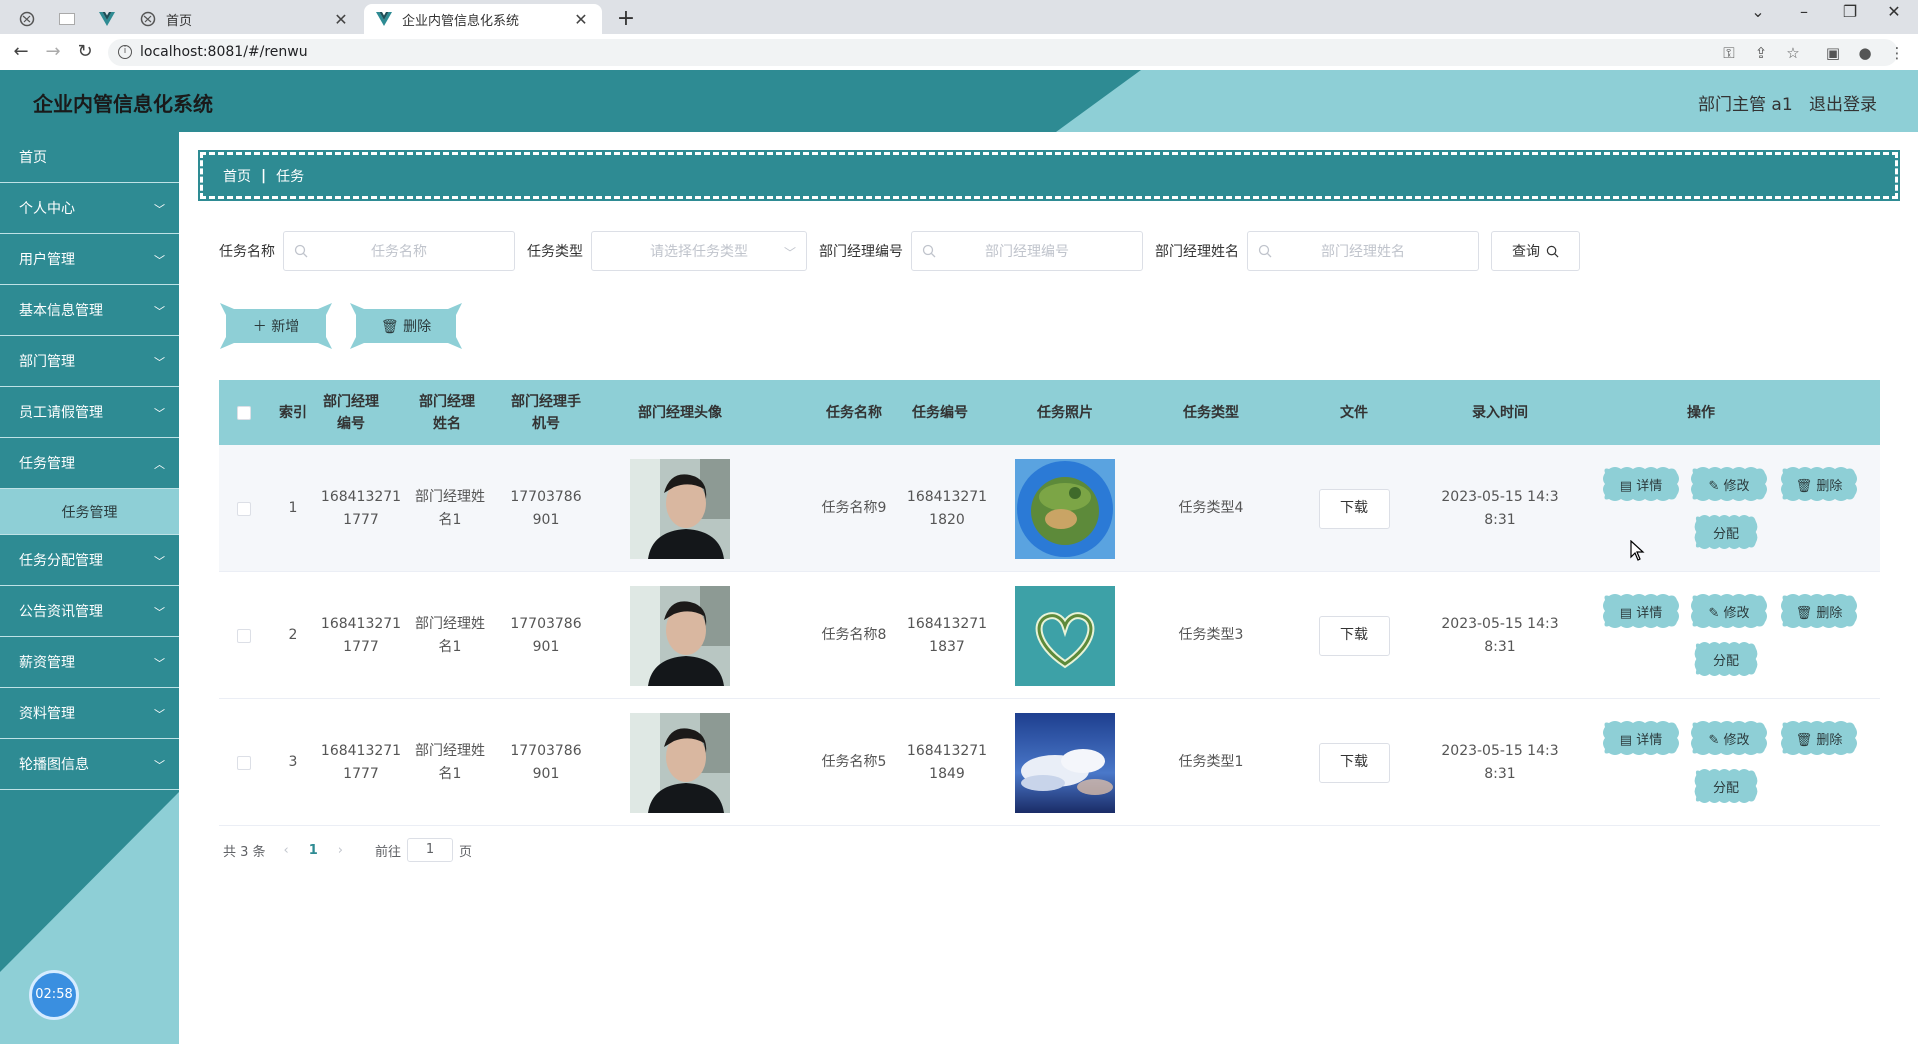 This screenshot has height=1044, width=1918. I want to click on add-button: ＋ 新增, so click(276, 326).